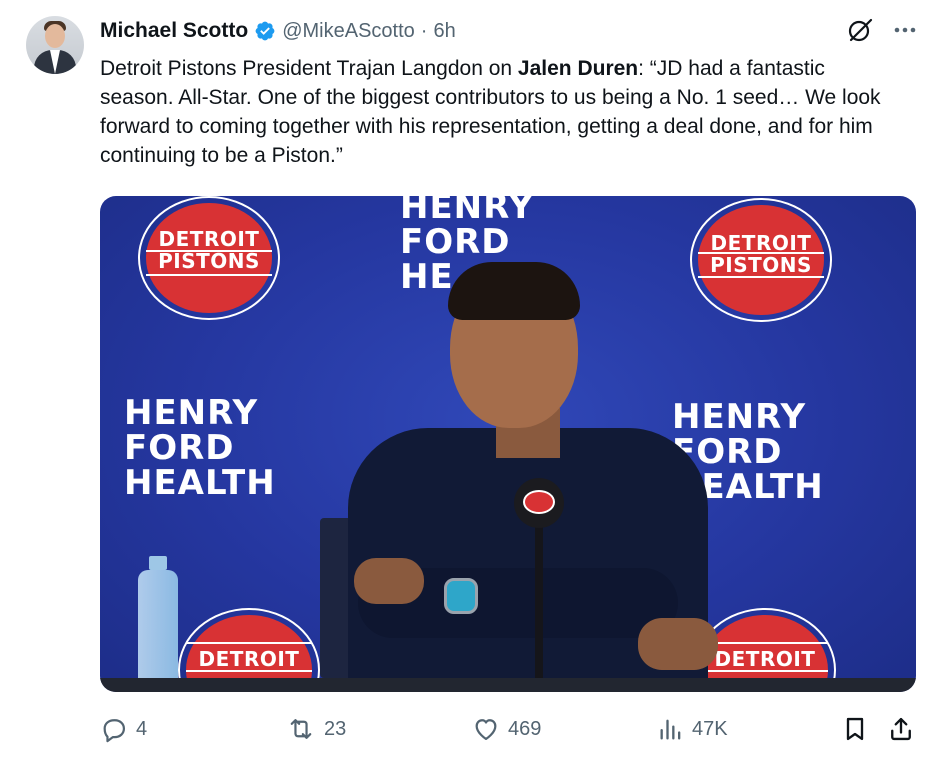 This screenshot has height=765, width=940. Describe the element at coordinates (539, 585) in the screenshot. I see `microphone` at that location.